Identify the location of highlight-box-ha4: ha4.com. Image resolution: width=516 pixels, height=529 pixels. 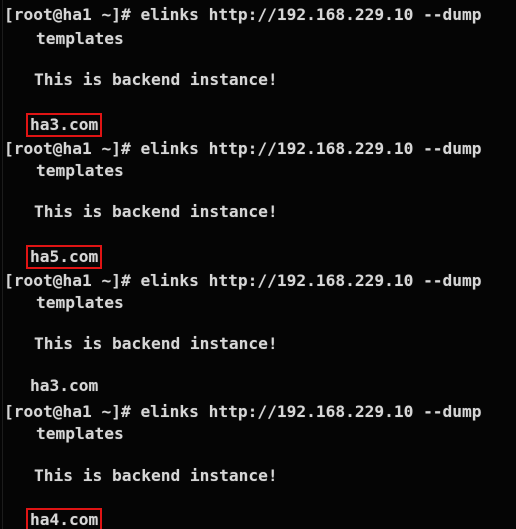
(64, 518).